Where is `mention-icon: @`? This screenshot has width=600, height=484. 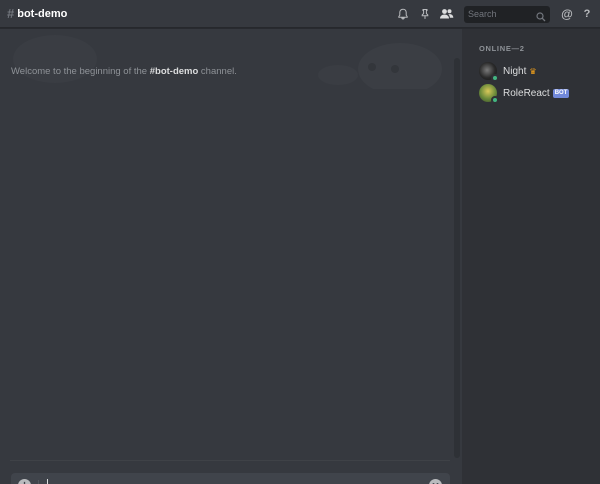
mention-icon: @ is located at coordinates (567, 14).